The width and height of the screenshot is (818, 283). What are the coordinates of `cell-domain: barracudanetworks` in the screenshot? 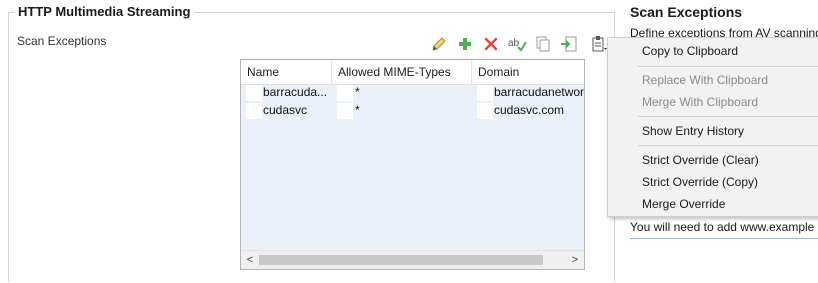 It's located at (539, 92).